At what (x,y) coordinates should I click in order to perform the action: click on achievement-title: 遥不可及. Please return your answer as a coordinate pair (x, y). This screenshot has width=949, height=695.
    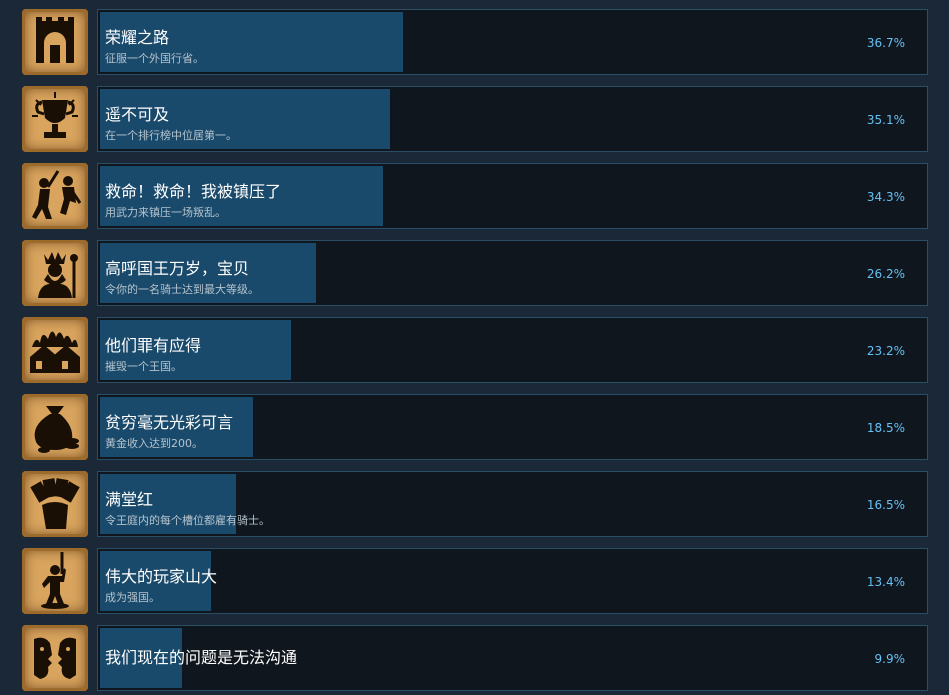
    Looking at the image, I should click on (137, 114).